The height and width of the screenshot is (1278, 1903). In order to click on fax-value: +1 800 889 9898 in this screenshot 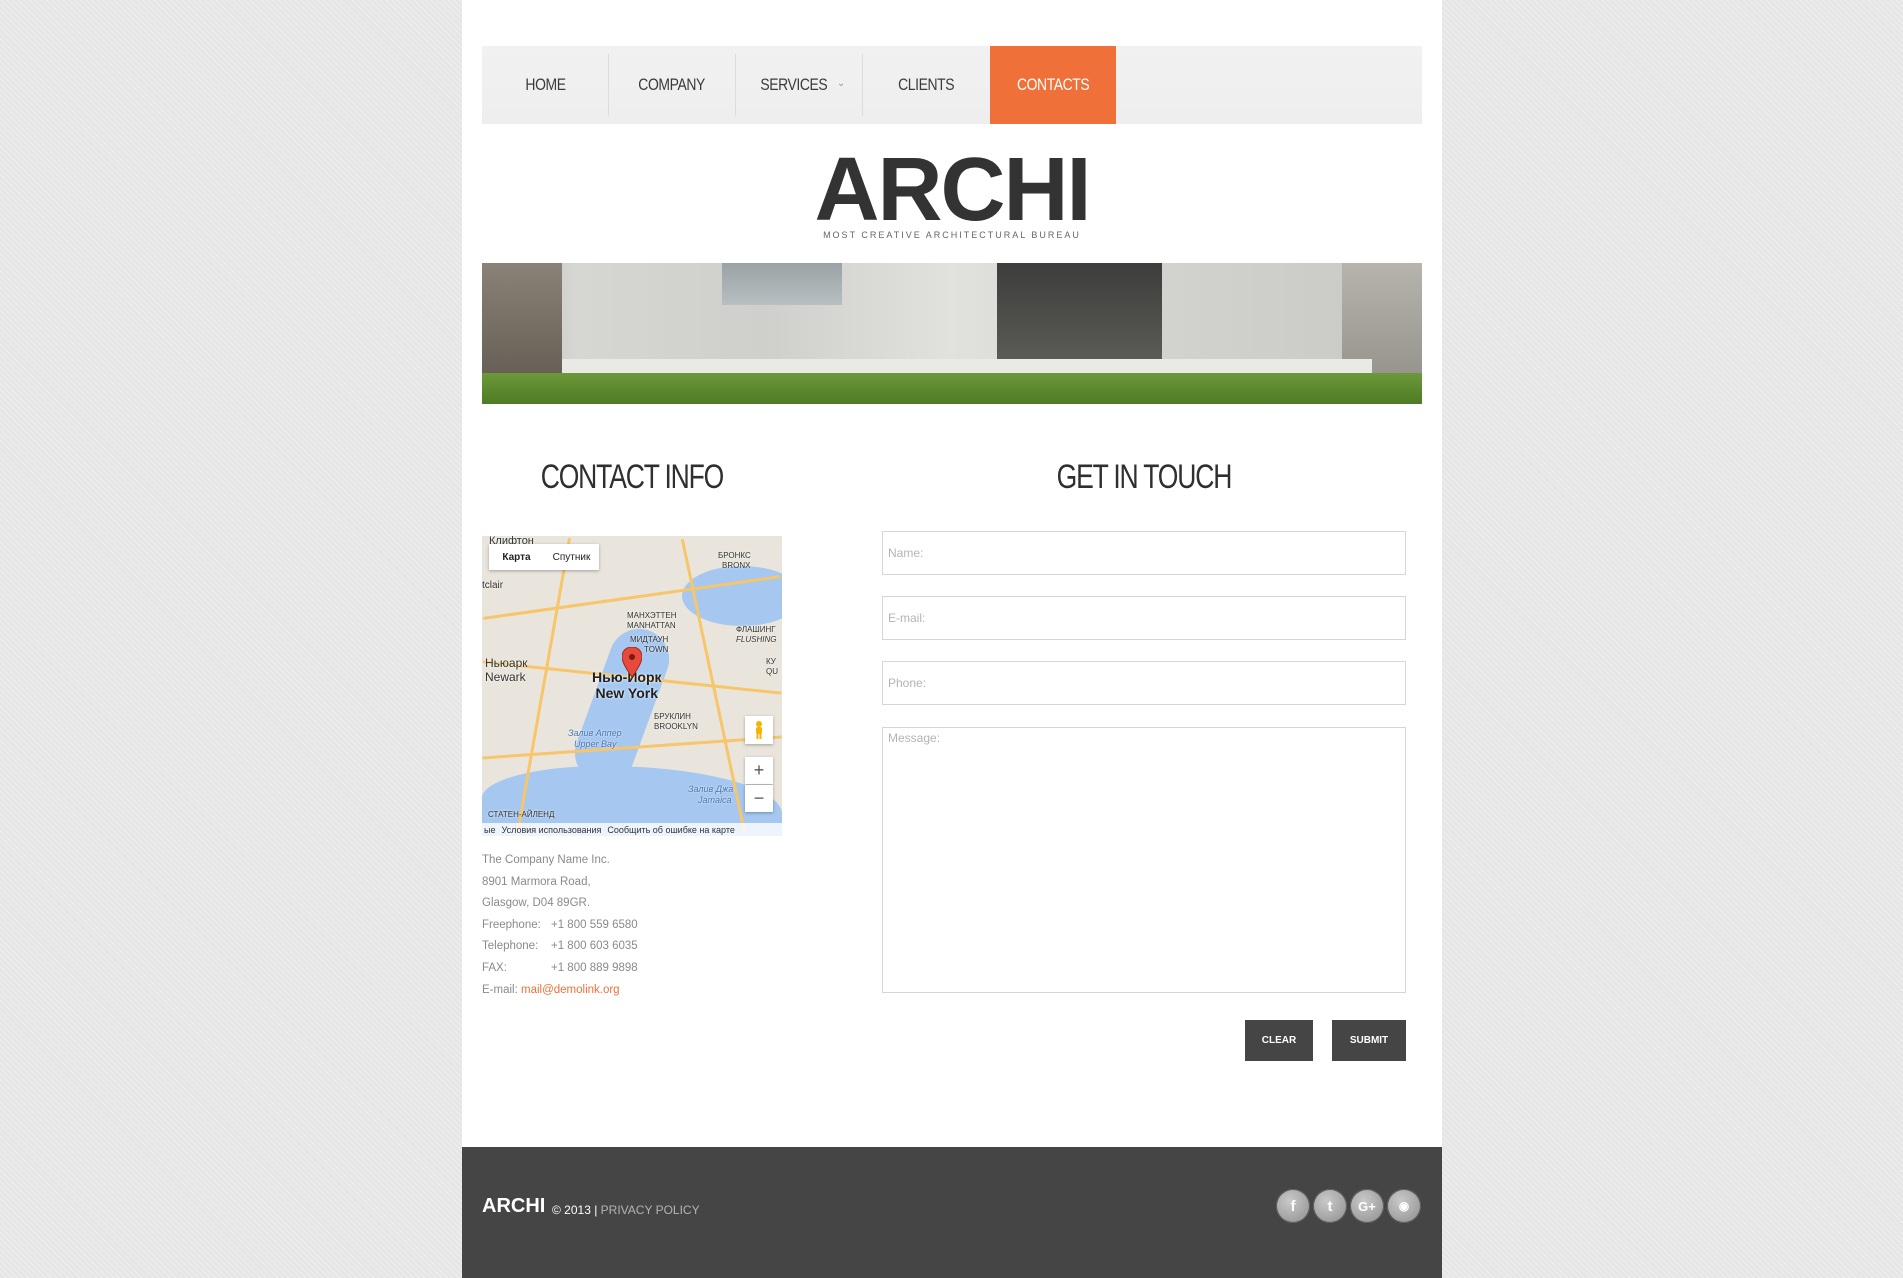, I will do `click(594, 967)`.